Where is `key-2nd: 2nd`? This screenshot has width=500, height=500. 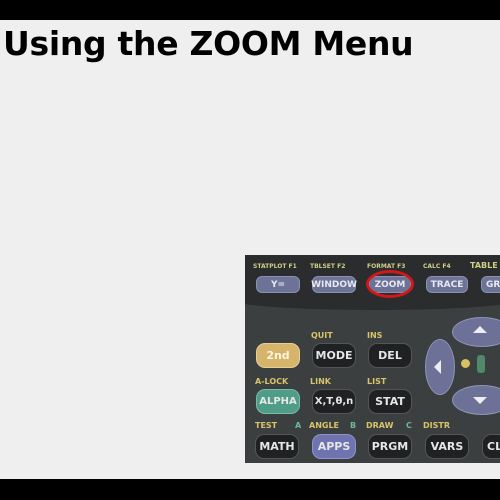 key-2nd: 2nd is located at coordinates (278, 355).